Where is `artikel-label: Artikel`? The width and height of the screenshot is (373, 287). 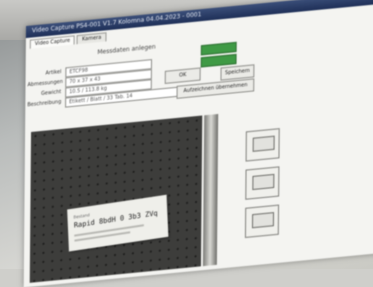
artikel-label: Artikel is located at coordinates (53, 72).